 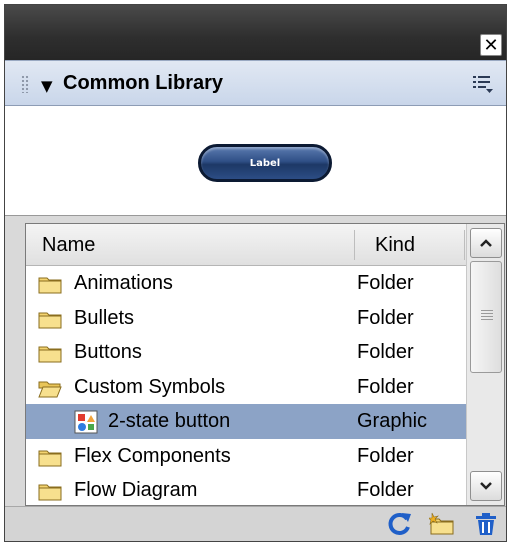 What do you see at coordinates (486, 524) in the screenshot?
I see `trash-icon` at bounding box center [486, 524].